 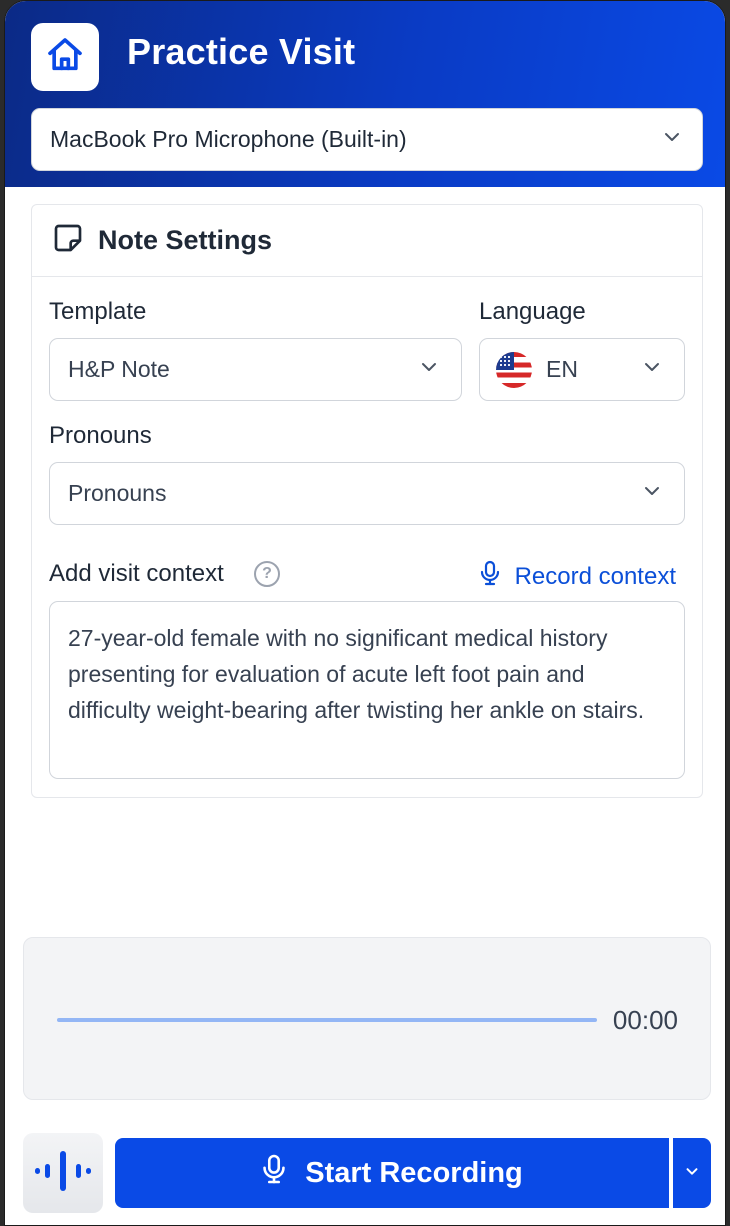 I want to click on visit-context-label: Add visit context, so click(x=136, y=573).